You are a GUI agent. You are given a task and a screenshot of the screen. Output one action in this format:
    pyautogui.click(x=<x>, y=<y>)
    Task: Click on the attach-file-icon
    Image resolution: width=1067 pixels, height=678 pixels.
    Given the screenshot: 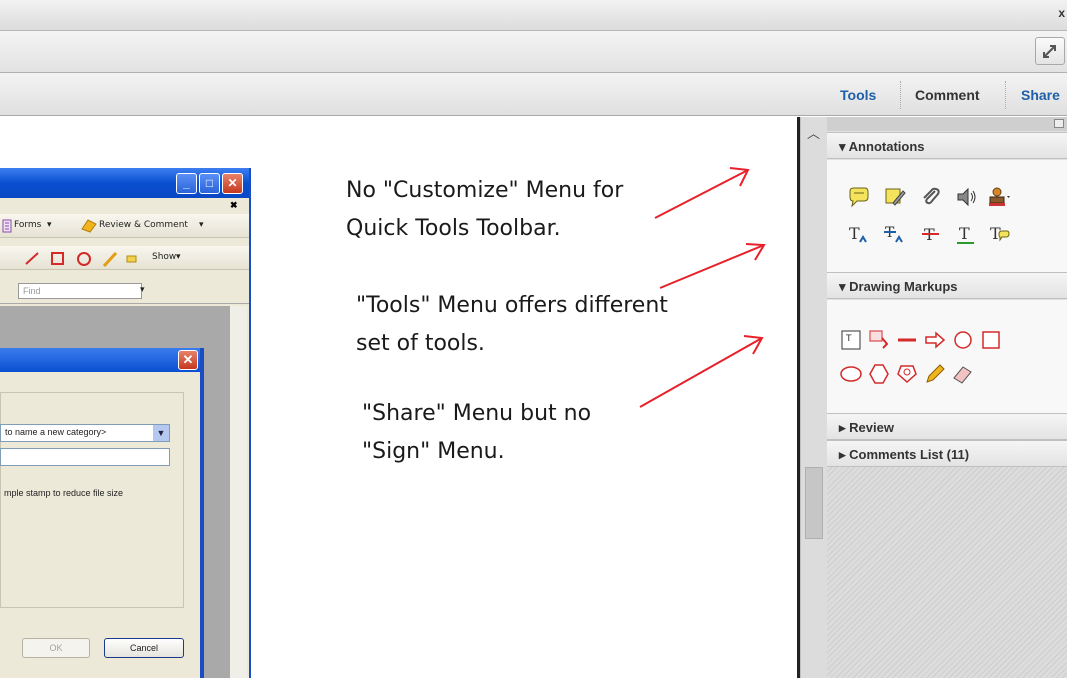 What is the action you would take?
    pyautogui.click(x=931, y=197)
    